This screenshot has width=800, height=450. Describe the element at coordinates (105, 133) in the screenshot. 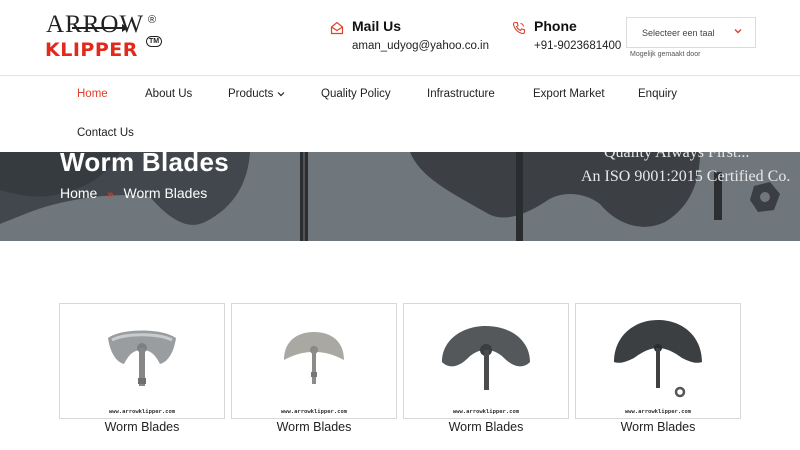

I see `nav-contact-us: Contact Us` at that location.